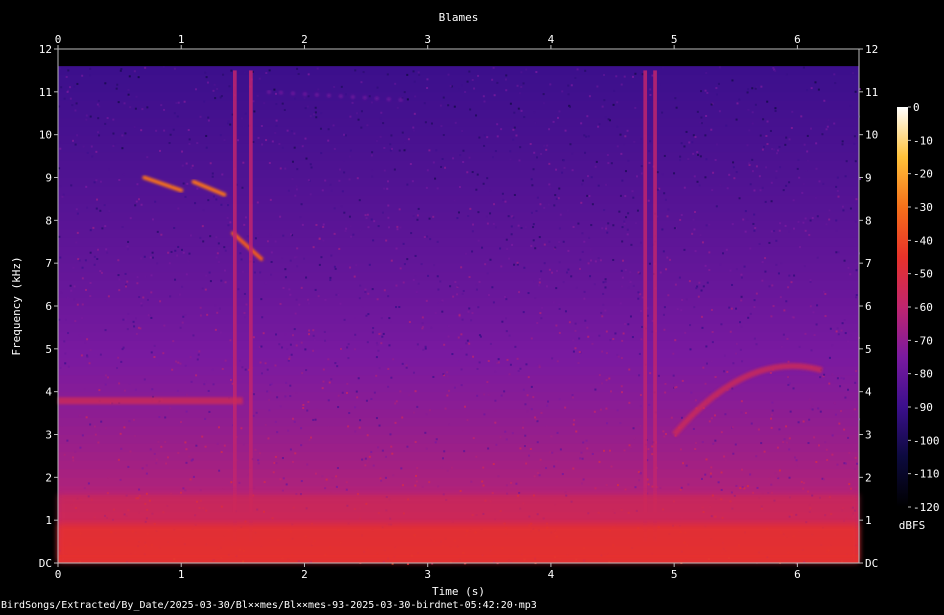  Describe the element at coordinates (674, 574) in the screenshot. I see `x-tick-label-bottom: 5` at that location.